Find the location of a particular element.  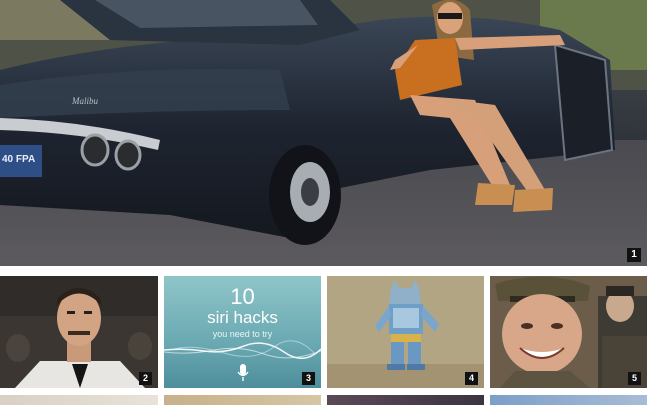

tile-number-badge: 5 is located at coordinates (634, 378).